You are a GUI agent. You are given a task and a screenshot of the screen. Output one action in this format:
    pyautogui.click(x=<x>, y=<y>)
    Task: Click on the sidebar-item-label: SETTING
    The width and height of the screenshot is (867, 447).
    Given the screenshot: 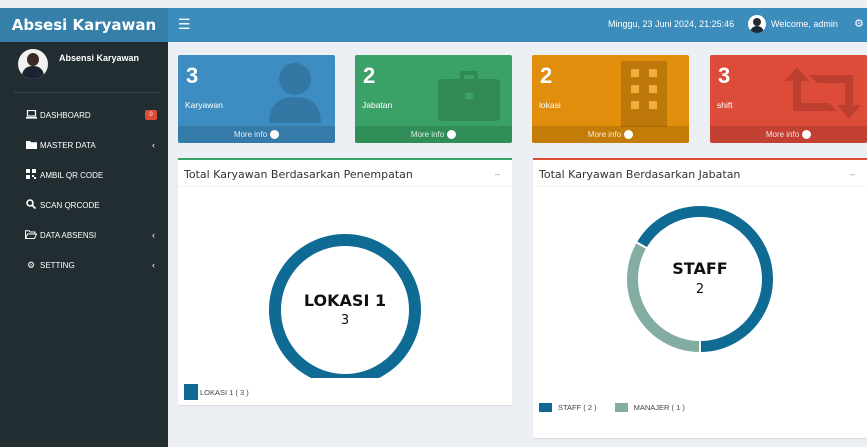 What is the action you would take?
    pyautogui.click(x=57, y=265)
    